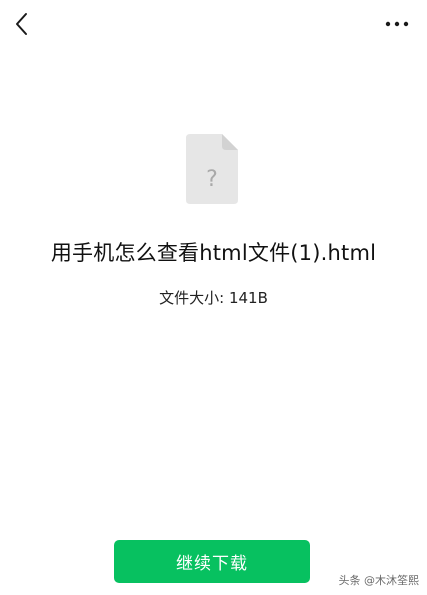  What do you see at coordinates (379, 580) in the screenshot?
I see `watermark-text: 头条 @木沐筌熙` at bounding box center [379, 580].